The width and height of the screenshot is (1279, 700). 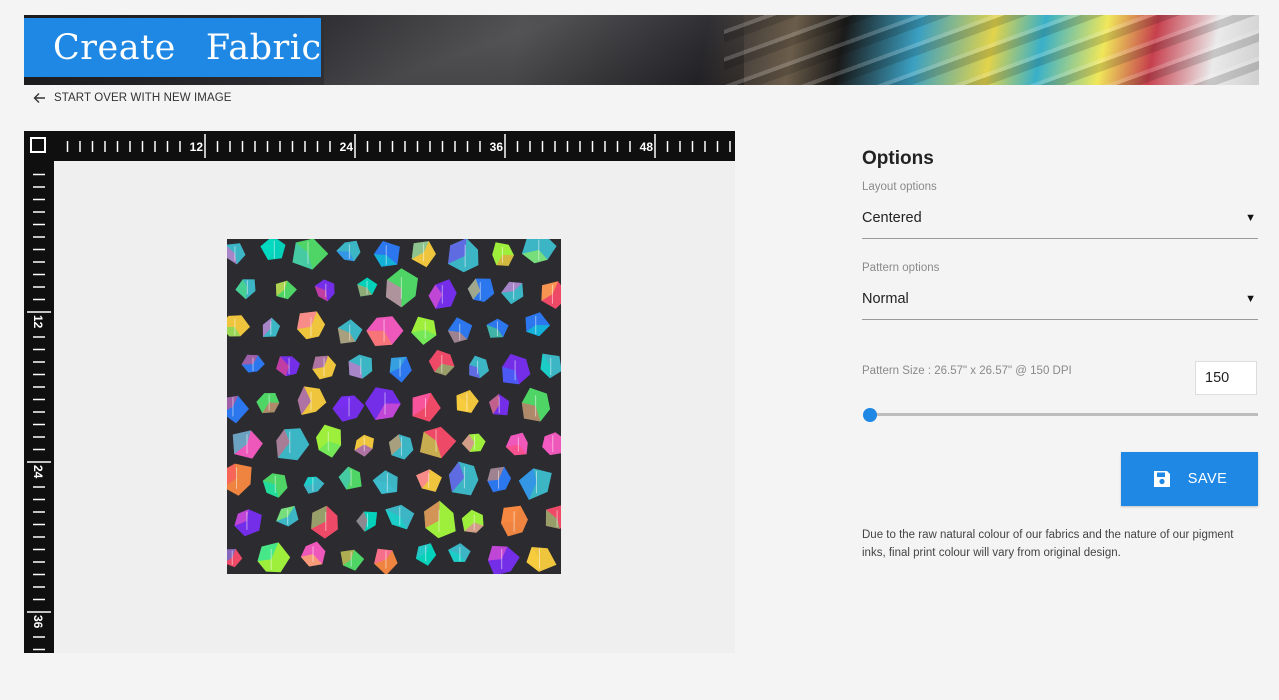 What do you see at coordinates (497, 147) in the screenshot?
I see `ruler-top-label: 36` at bounding box center [497, 147].